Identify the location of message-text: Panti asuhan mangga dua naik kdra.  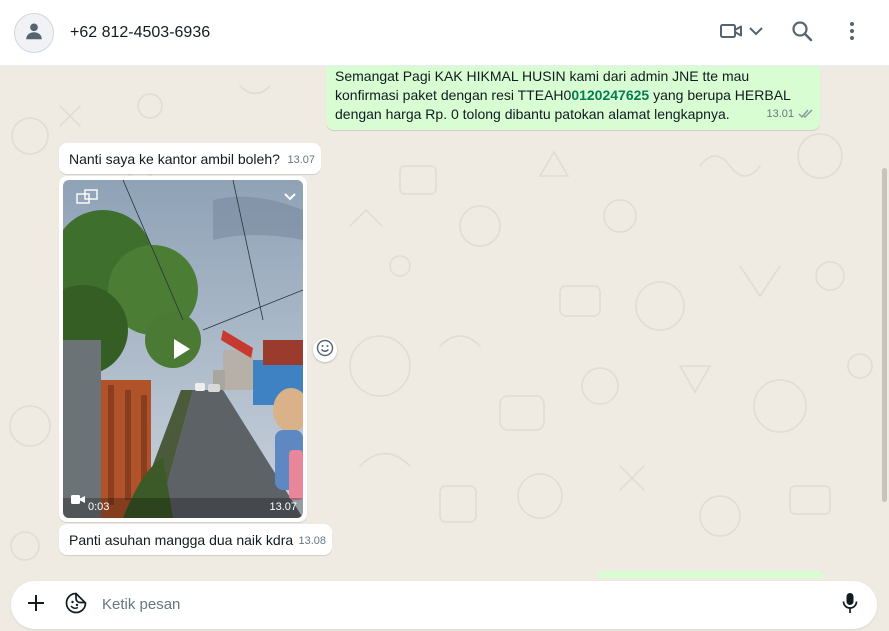
(181, 540).